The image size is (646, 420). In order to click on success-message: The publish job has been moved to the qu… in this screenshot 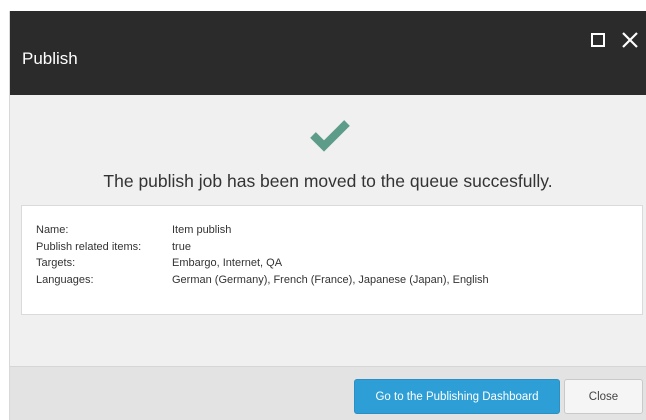, I will do `click(328, 181)`.